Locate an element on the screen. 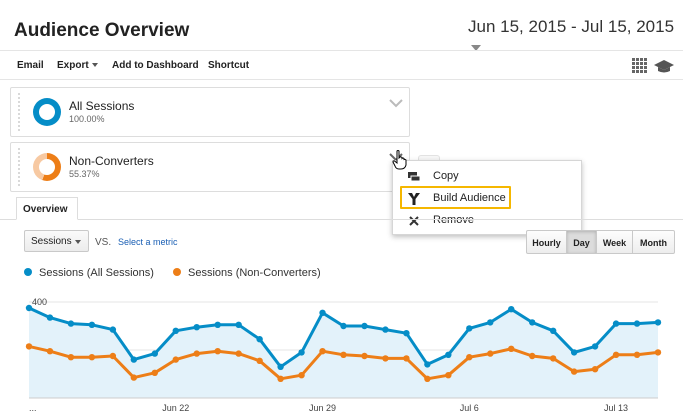 This screenshot has height=419, width=683. granularity-week-button: Week is located at coordinates (614, 242).